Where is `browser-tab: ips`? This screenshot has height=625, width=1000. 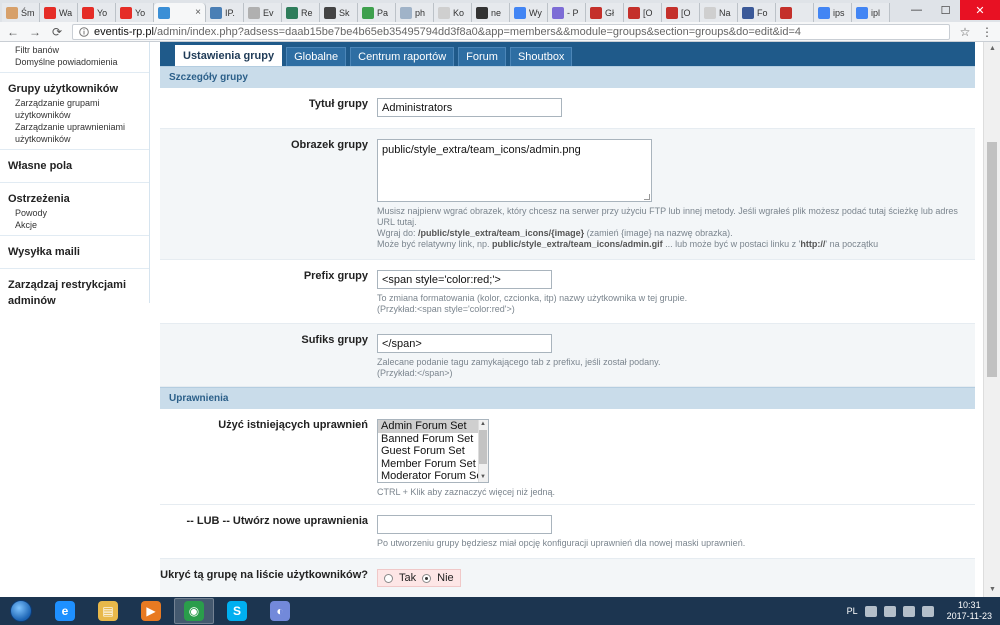
browser-tab: ips is located at coordinates (833, 12).